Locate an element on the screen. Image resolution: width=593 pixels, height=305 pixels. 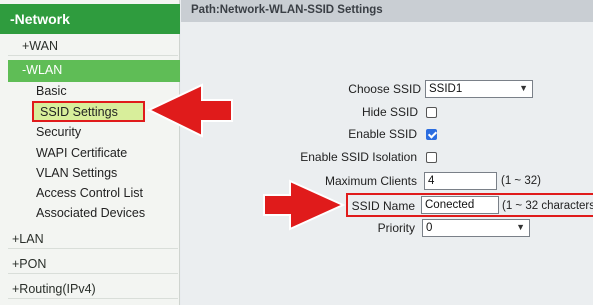
sidebar-subitem-label: Security is located at coordinates (59, 132).